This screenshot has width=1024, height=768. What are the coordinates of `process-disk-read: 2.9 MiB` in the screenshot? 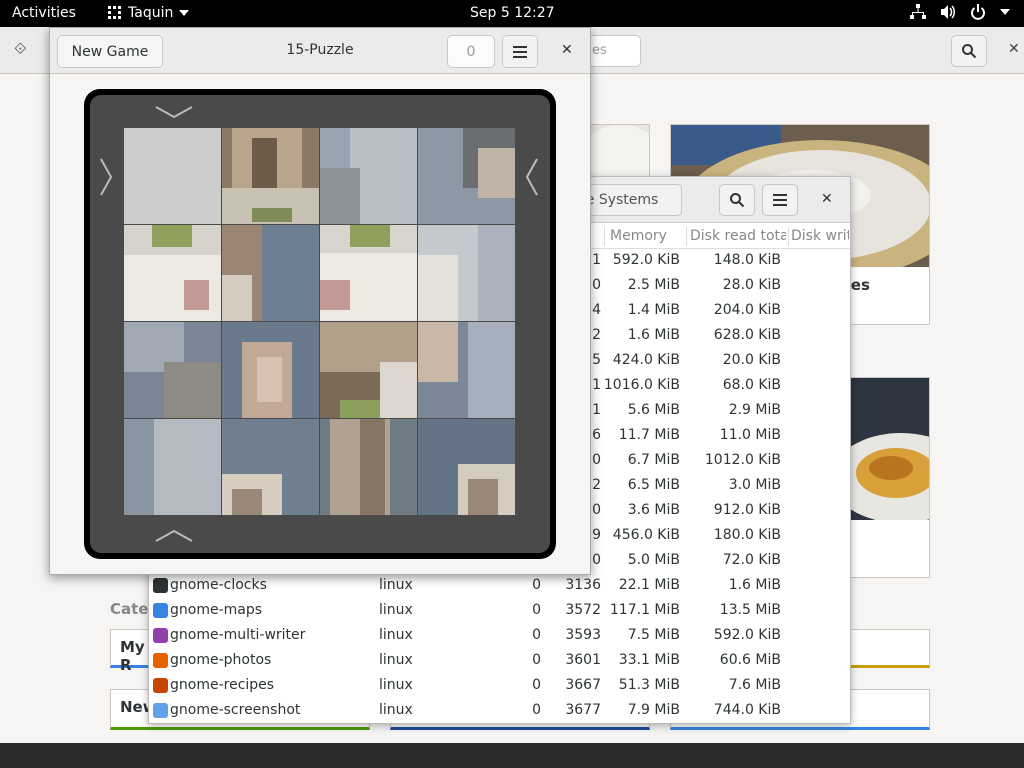 It's located at (754, 410).